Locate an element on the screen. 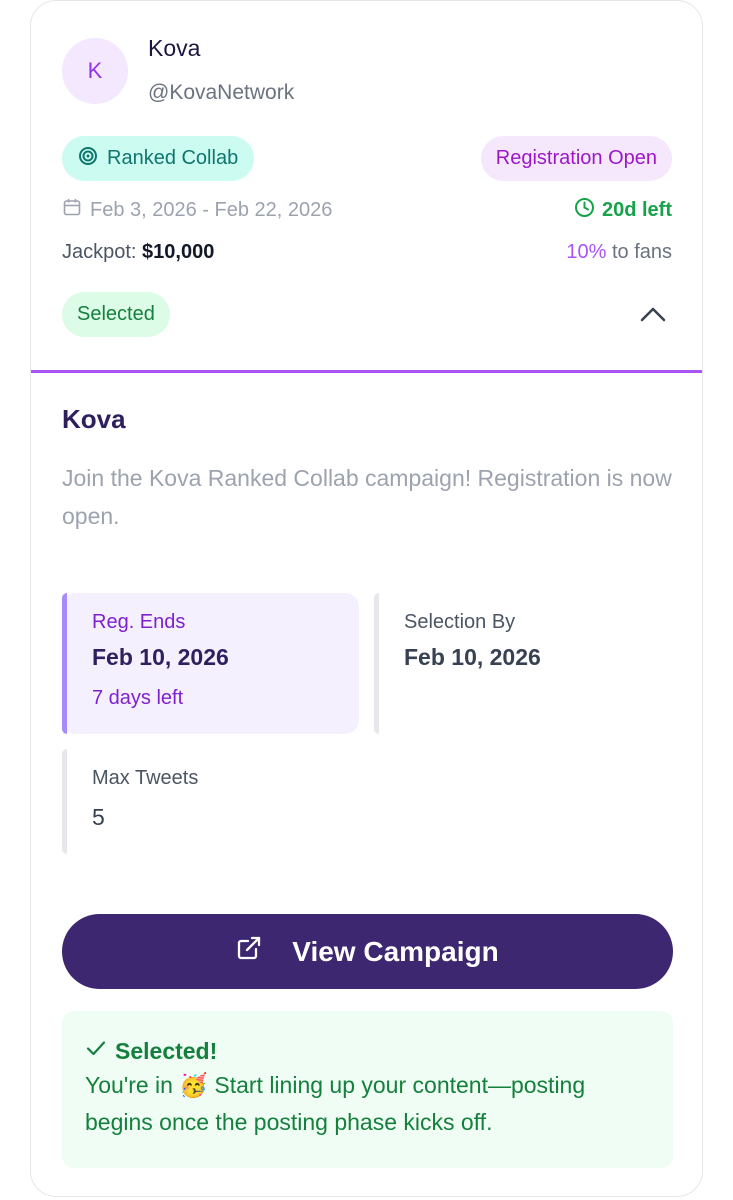 The width and height of the screenshot is (733, 1200). fans-share: 10% to fans is located at coordinates (619, 252).